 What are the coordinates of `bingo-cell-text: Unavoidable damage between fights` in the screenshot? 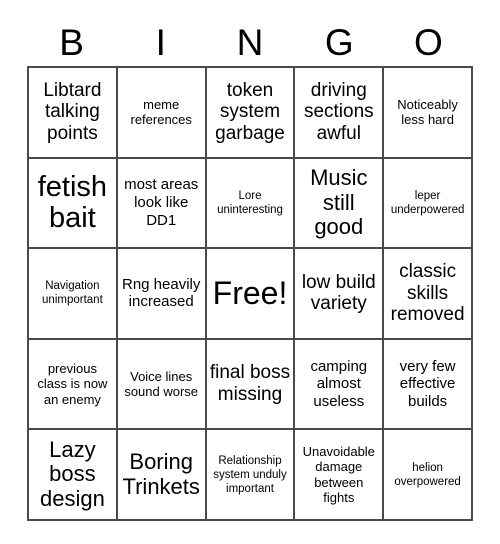 It's located at (338, 474).